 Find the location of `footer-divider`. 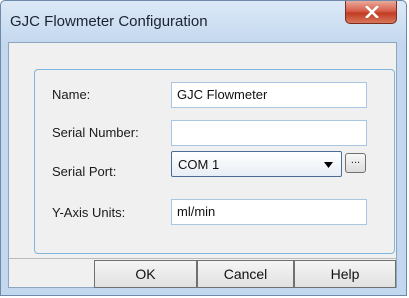

footer-divider is located at coordinates (202, 258).